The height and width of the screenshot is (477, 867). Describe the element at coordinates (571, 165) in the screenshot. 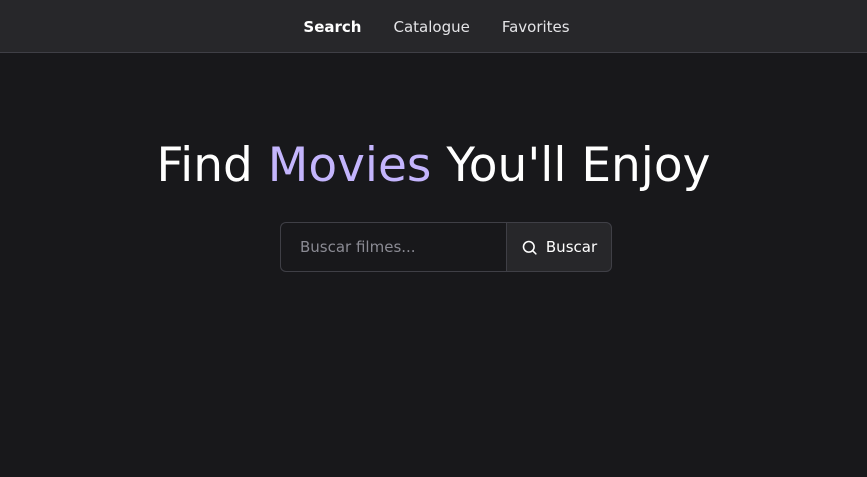

I see `hero-title-part2: You'll Enjoy` at that location.